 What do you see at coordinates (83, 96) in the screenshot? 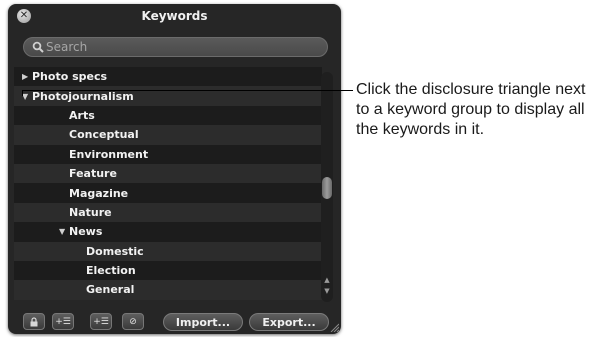
I see `keyword-label: Photojournalism` at bounding box center [83, 96].